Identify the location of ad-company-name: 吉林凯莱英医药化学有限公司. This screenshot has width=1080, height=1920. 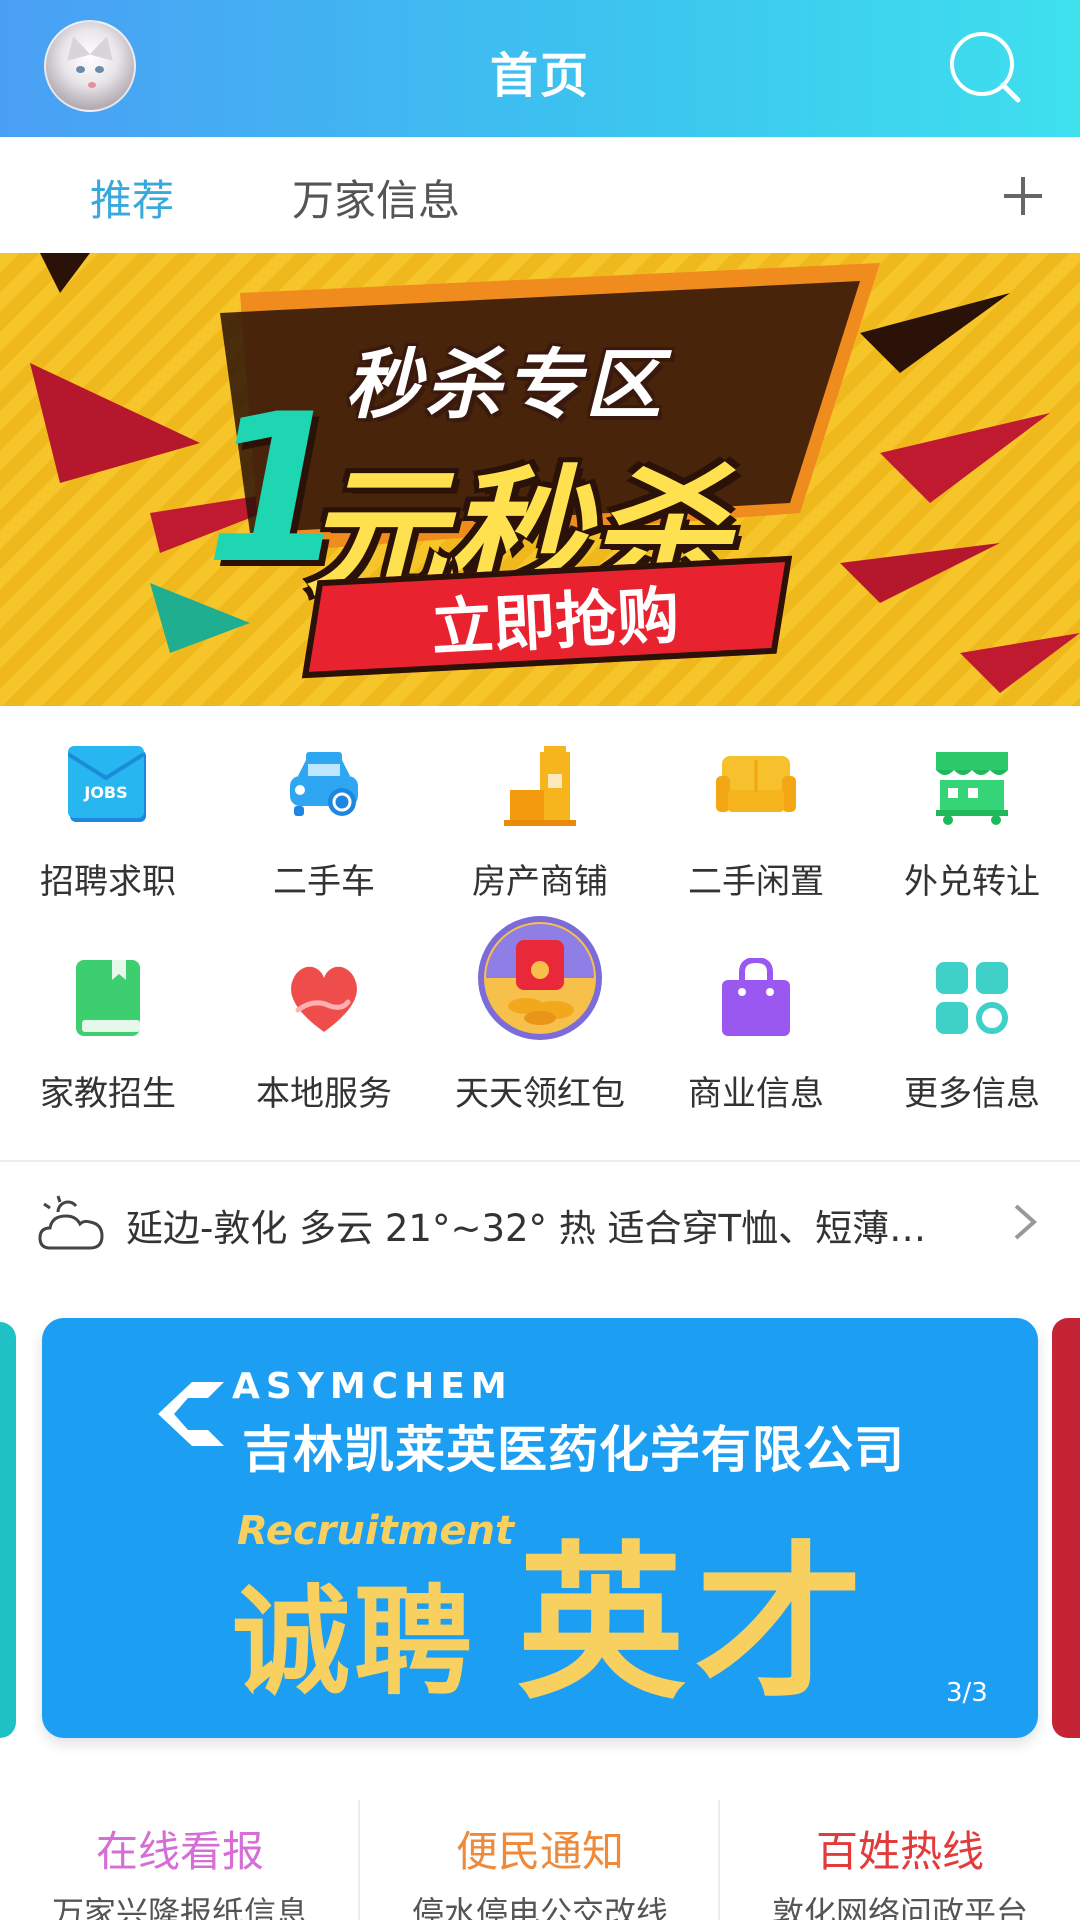
(573, 1450).